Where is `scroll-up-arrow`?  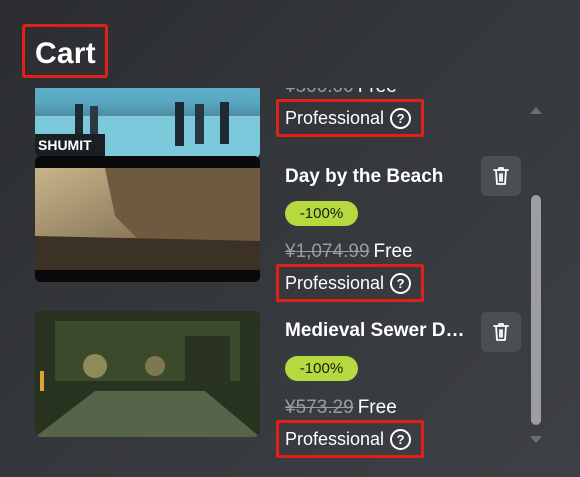
scroll-up-arrow is located at coordinates (536, 110).